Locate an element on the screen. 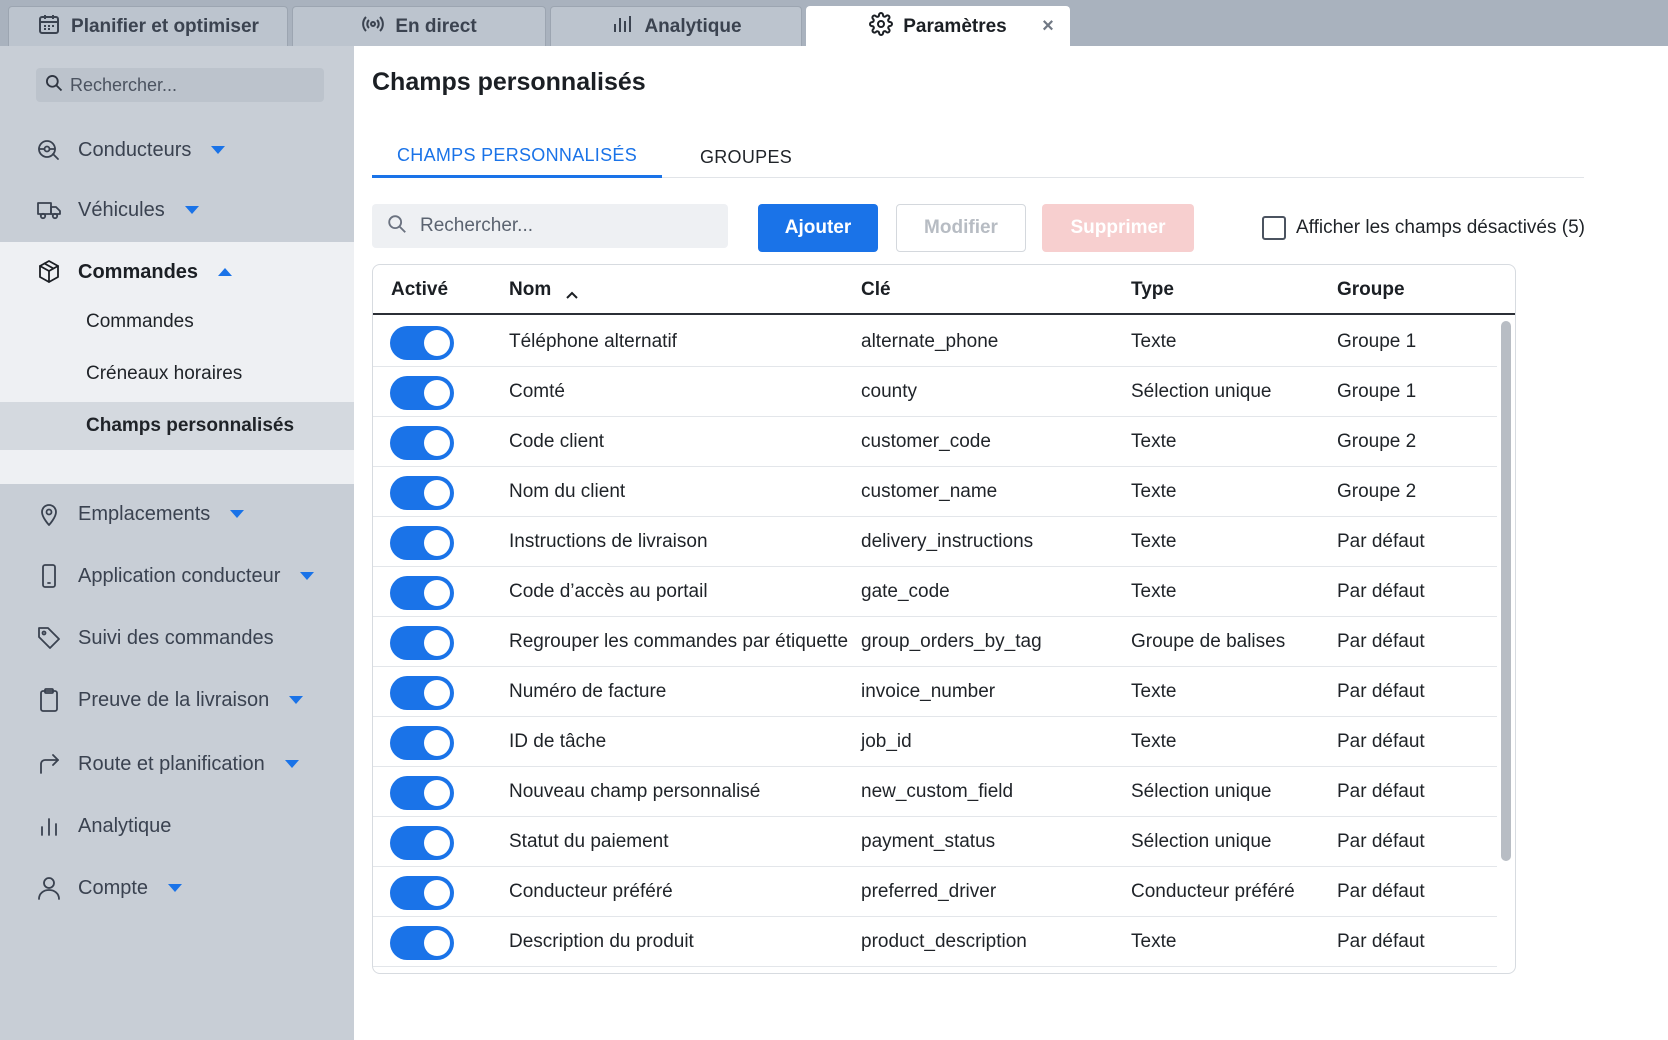 The height and width of the screenshot is (1040, 1668). sidebar-item-conducteurs: Conducteurs is located at coordinates (177, 150).